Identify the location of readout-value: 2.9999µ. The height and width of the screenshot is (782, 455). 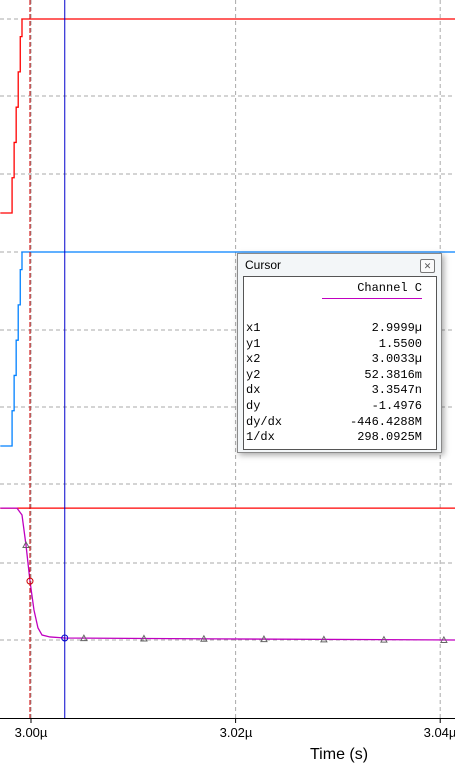
(396, 328).